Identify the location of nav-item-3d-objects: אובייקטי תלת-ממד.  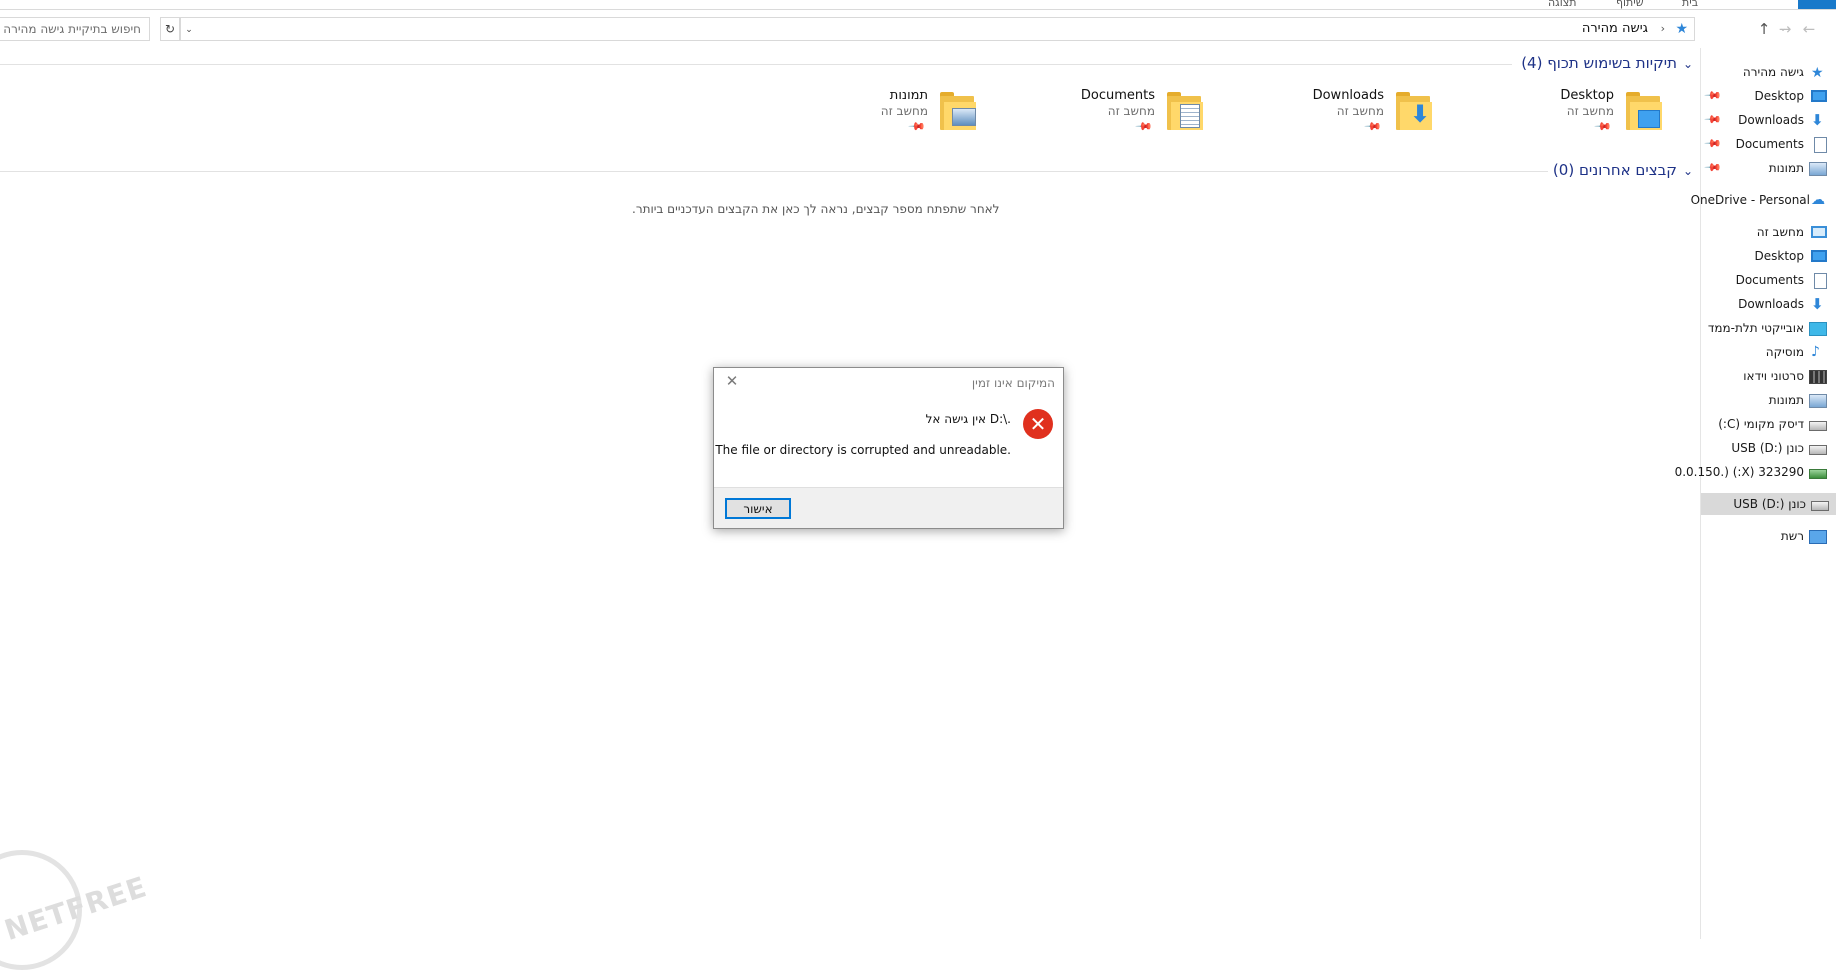
(1768, 328).